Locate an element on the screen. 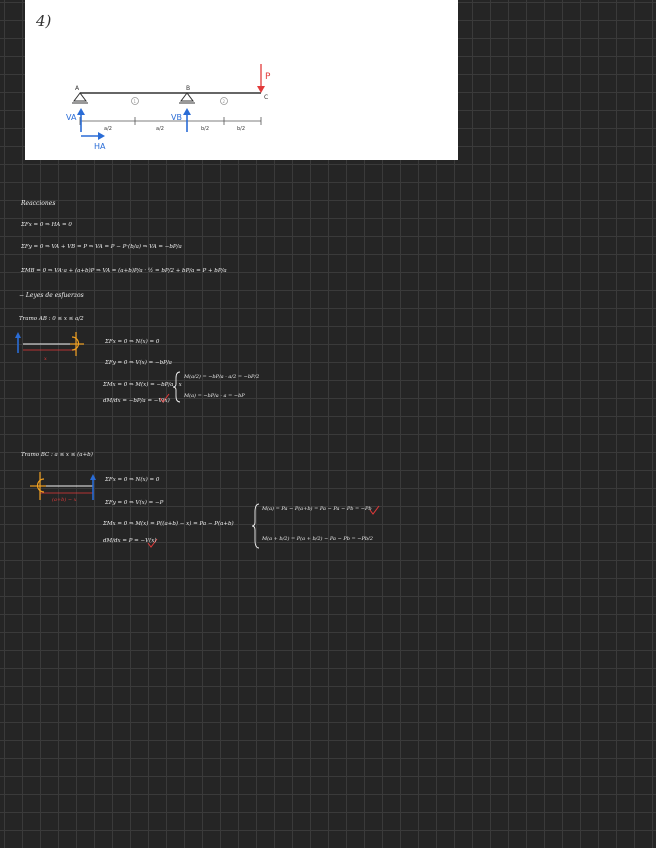  ab-eq-mx: ΣMx = 0 ⇒ M(x) = −bP/a · x is located at coordinates (142, 385).